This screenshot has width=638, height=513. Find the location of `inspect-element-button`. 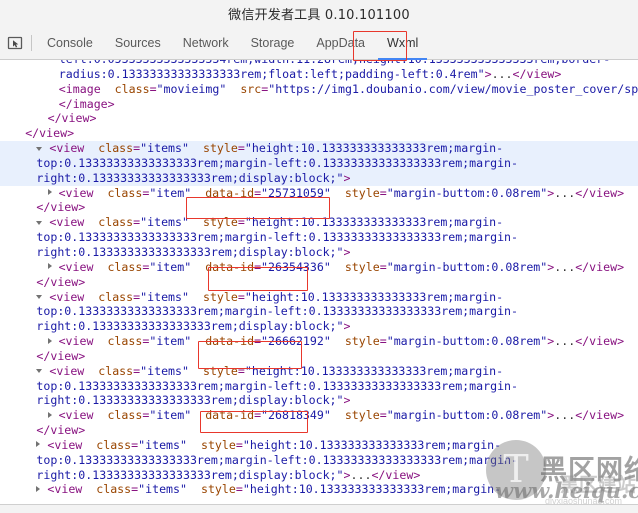

inspect-element-button is located at coordinates (15, 43).